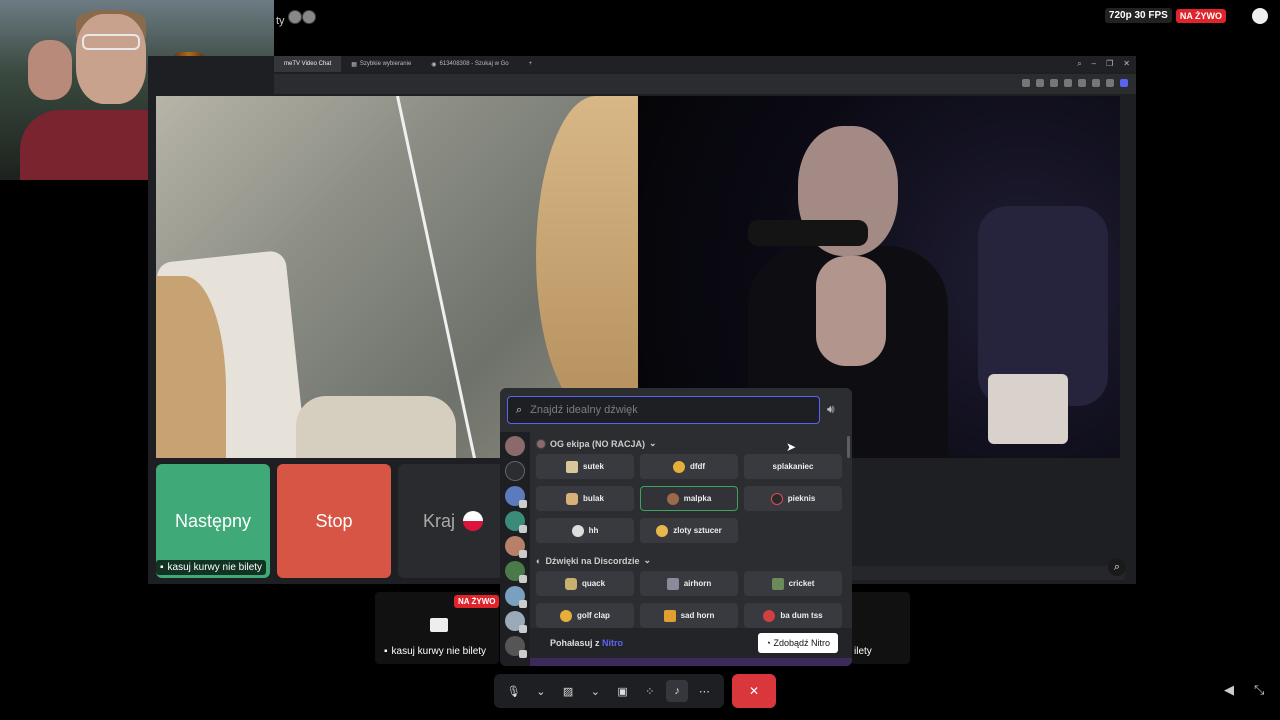  I want to click on participant-caption: ilety, so click(863, 651).